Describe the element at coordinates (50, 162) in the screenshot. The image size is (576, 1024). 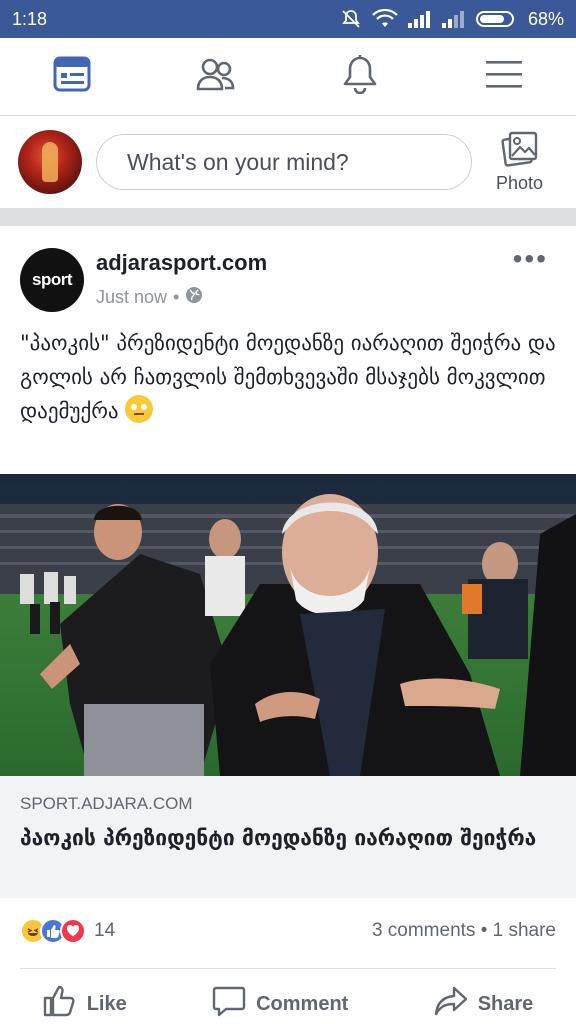
I see `user-avatar` at that location.